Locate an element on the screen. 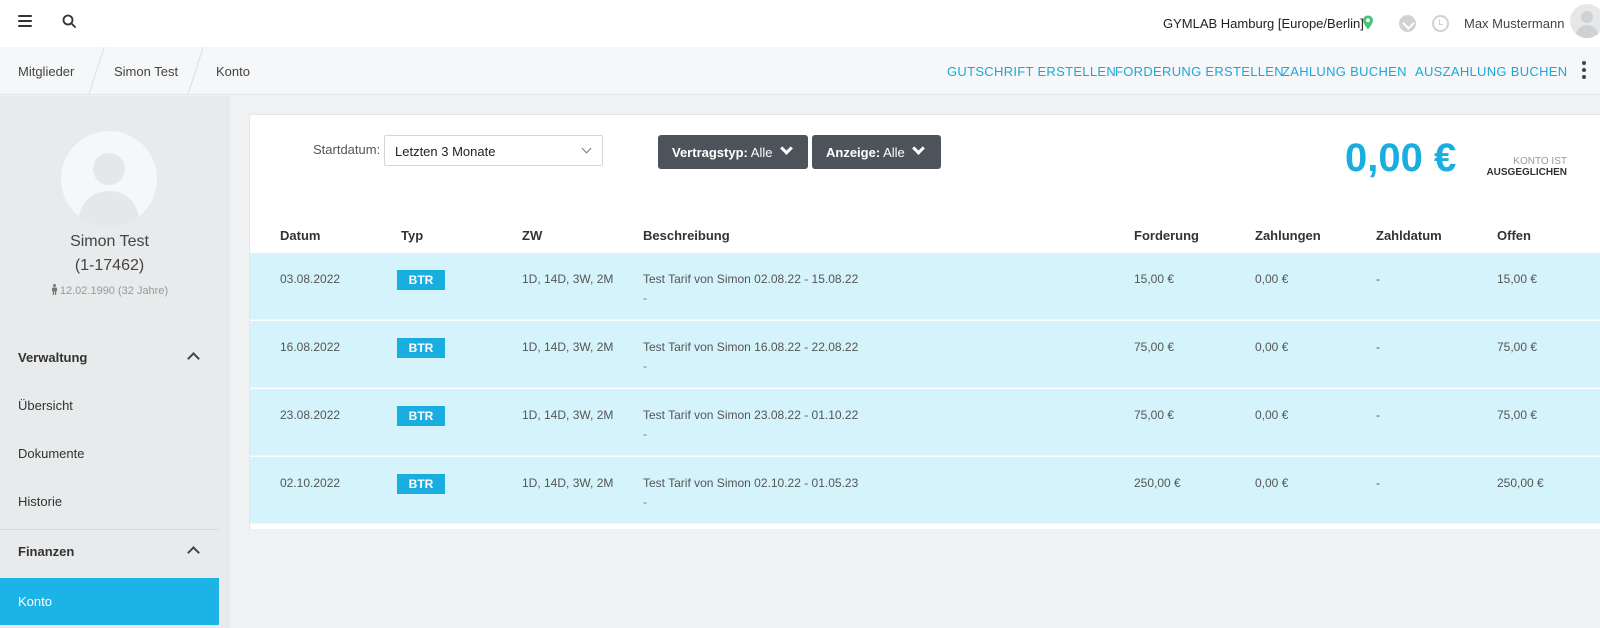 This screenshot has height=628, width=1600. account-balance: 0,00 € is located at coordinates (1401, 158).